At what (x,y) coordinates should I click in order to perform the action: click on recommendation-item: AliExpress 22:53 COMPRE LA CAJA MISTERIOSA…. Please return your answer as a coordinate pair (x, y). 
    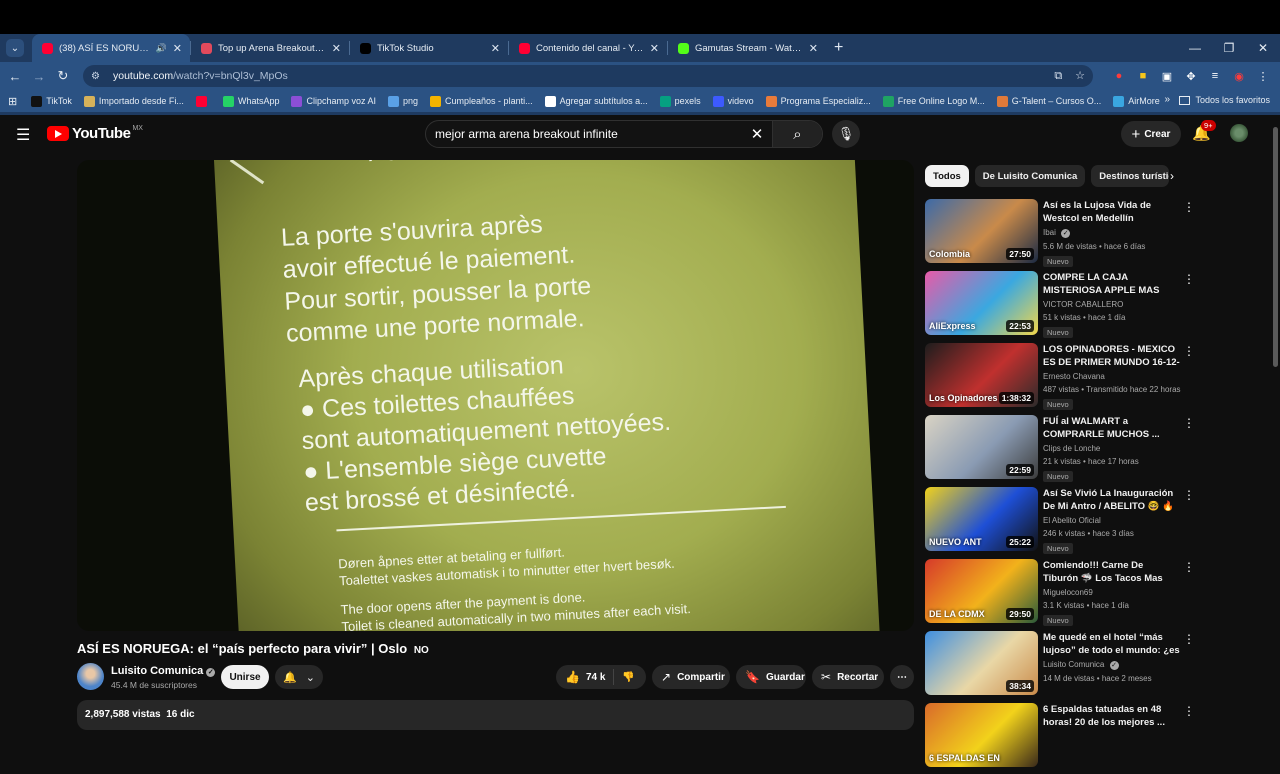
    Looking at the image, I should click on (1060, 306).